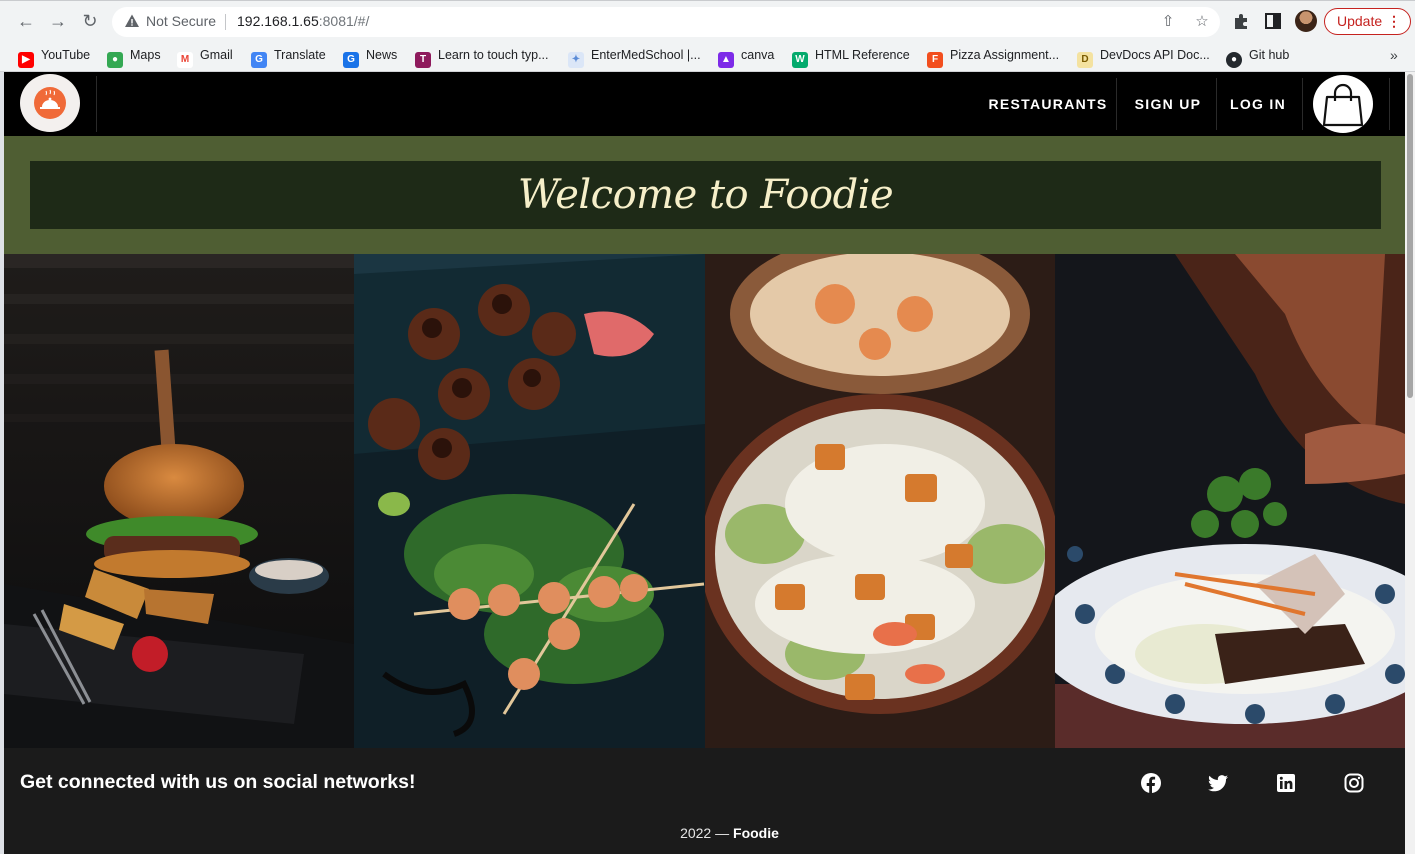 The height and width of the screenshot is (854, 1415). I want to click on burger-photo, so click(179, 501).